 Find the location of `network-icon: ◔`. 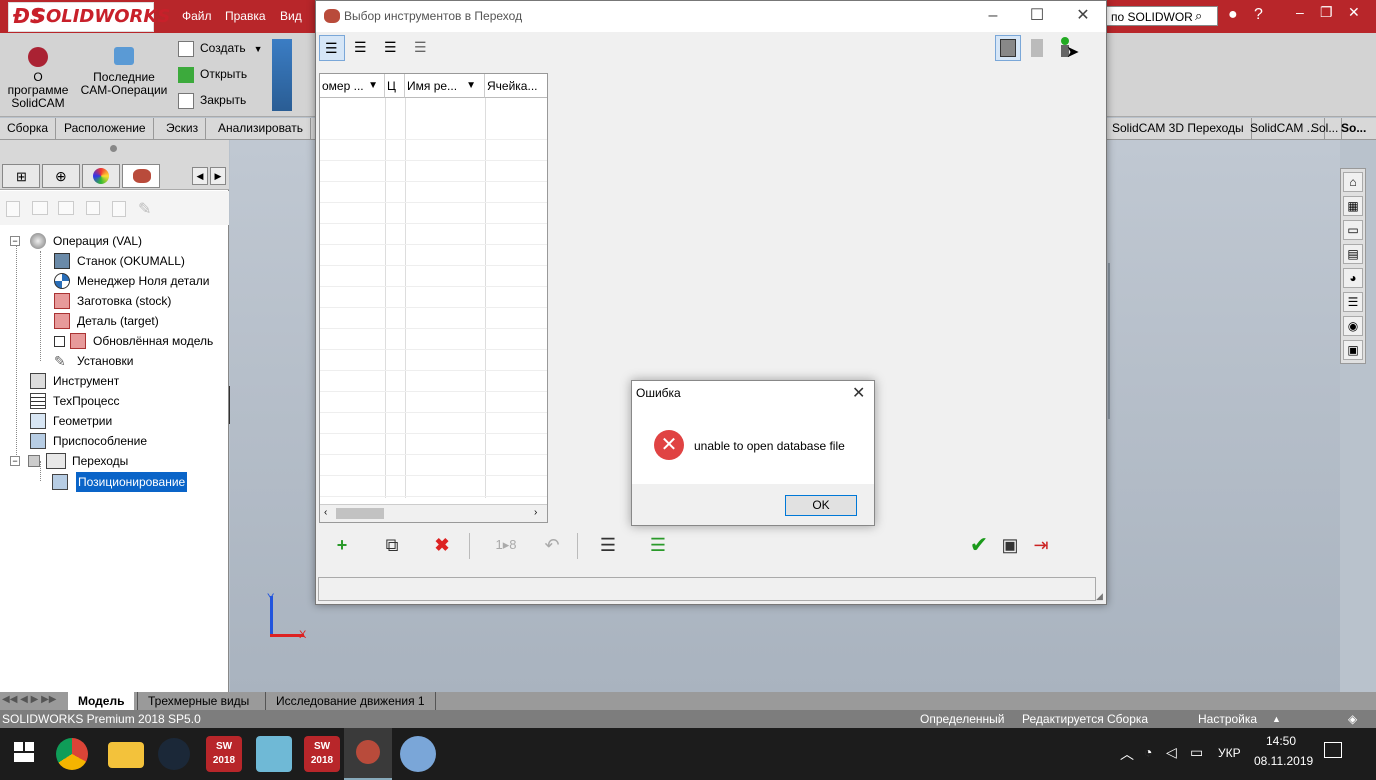

network-icon: ◔ is located at coordinates (1148, 752).